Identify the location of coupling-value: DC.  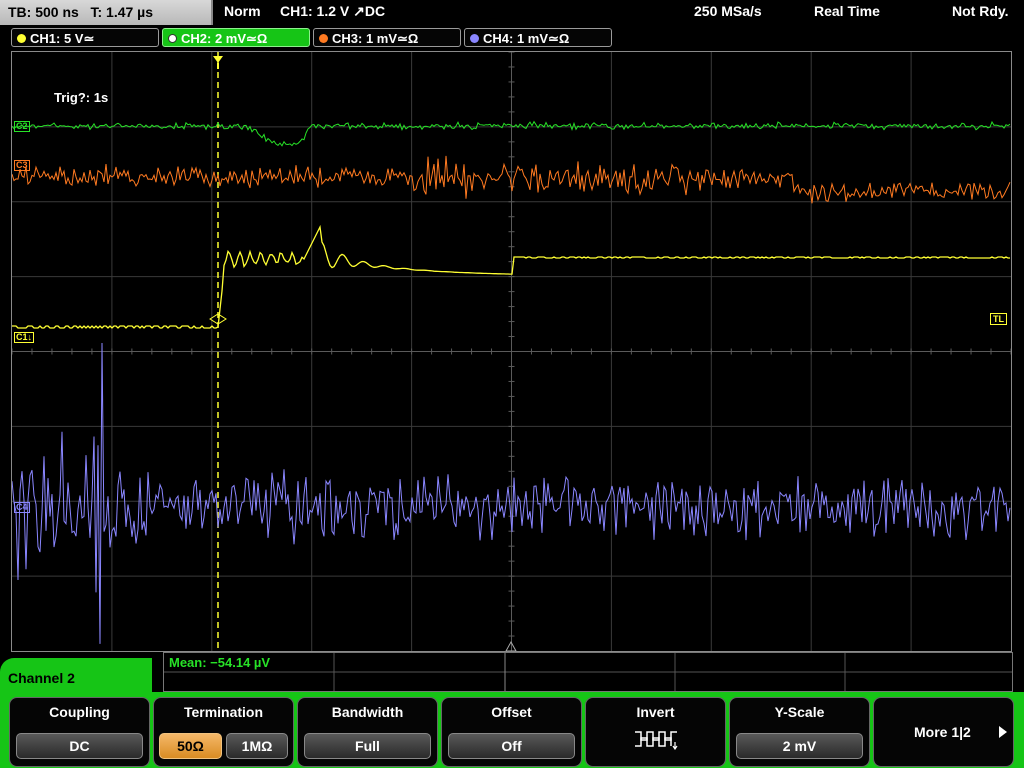
(79, 746).